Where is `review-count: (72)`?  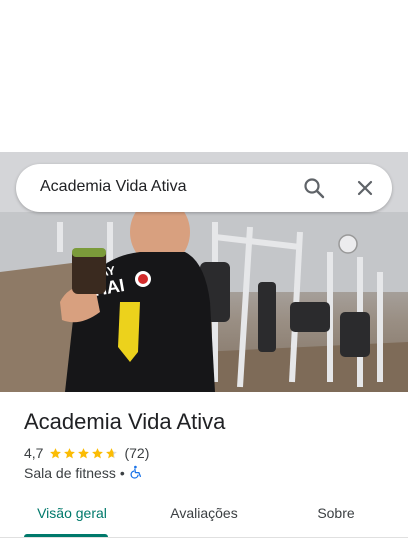 review-count: (72) is located at coordinates (136, 453).